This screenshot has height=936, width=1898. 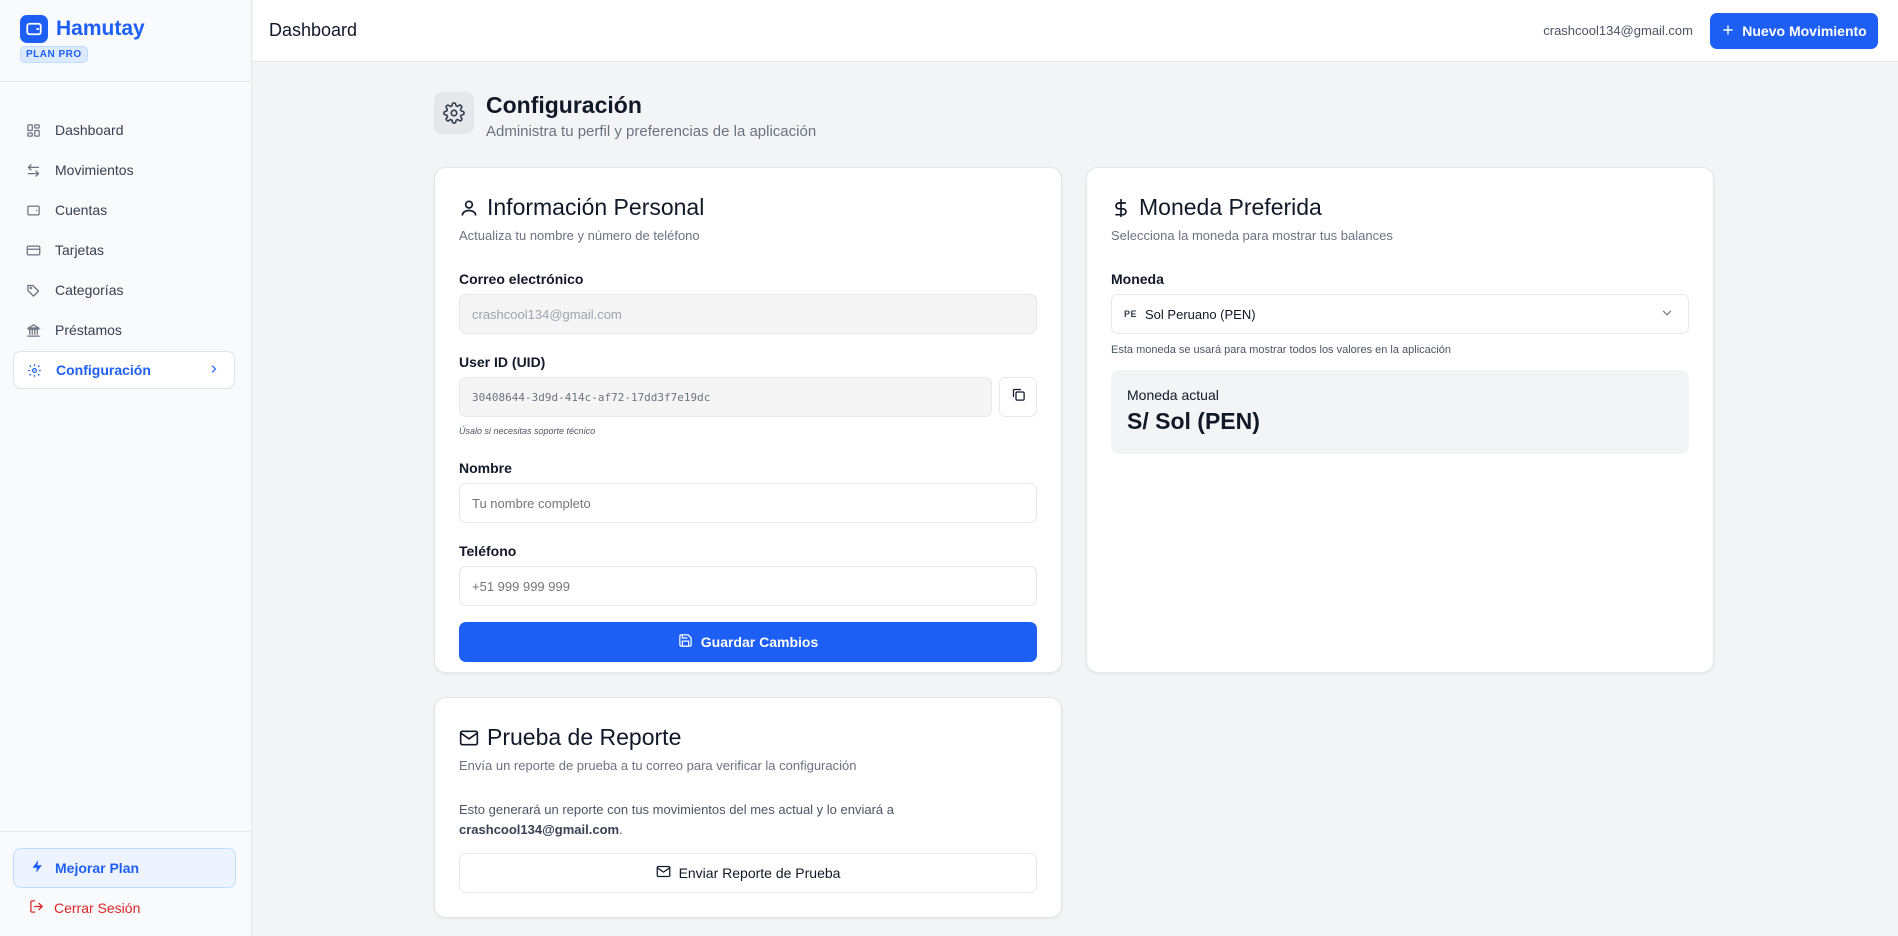 What do you see at coordinates (54, 54) in the screenshot?
I see `plan-badge: PLAN PRO` at bounding box center [54, 54].